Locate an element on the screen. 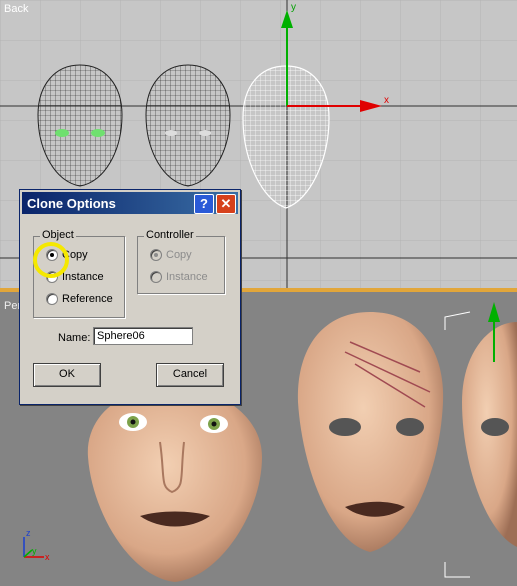 The width and height of the screenshot is (517, 586). cancel-button: Cancel is located at coordinates (190, 375).